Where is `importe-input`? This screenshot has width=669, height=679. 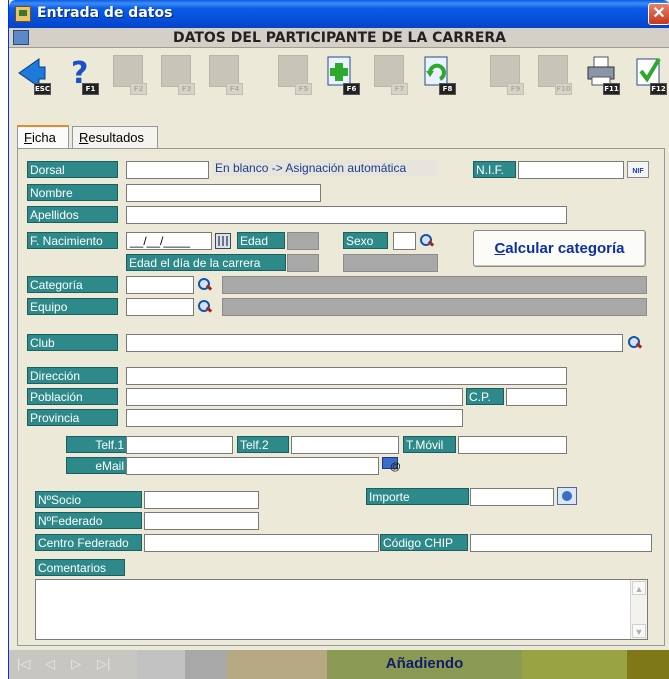
importe-input is located at coordinates (512, 497).